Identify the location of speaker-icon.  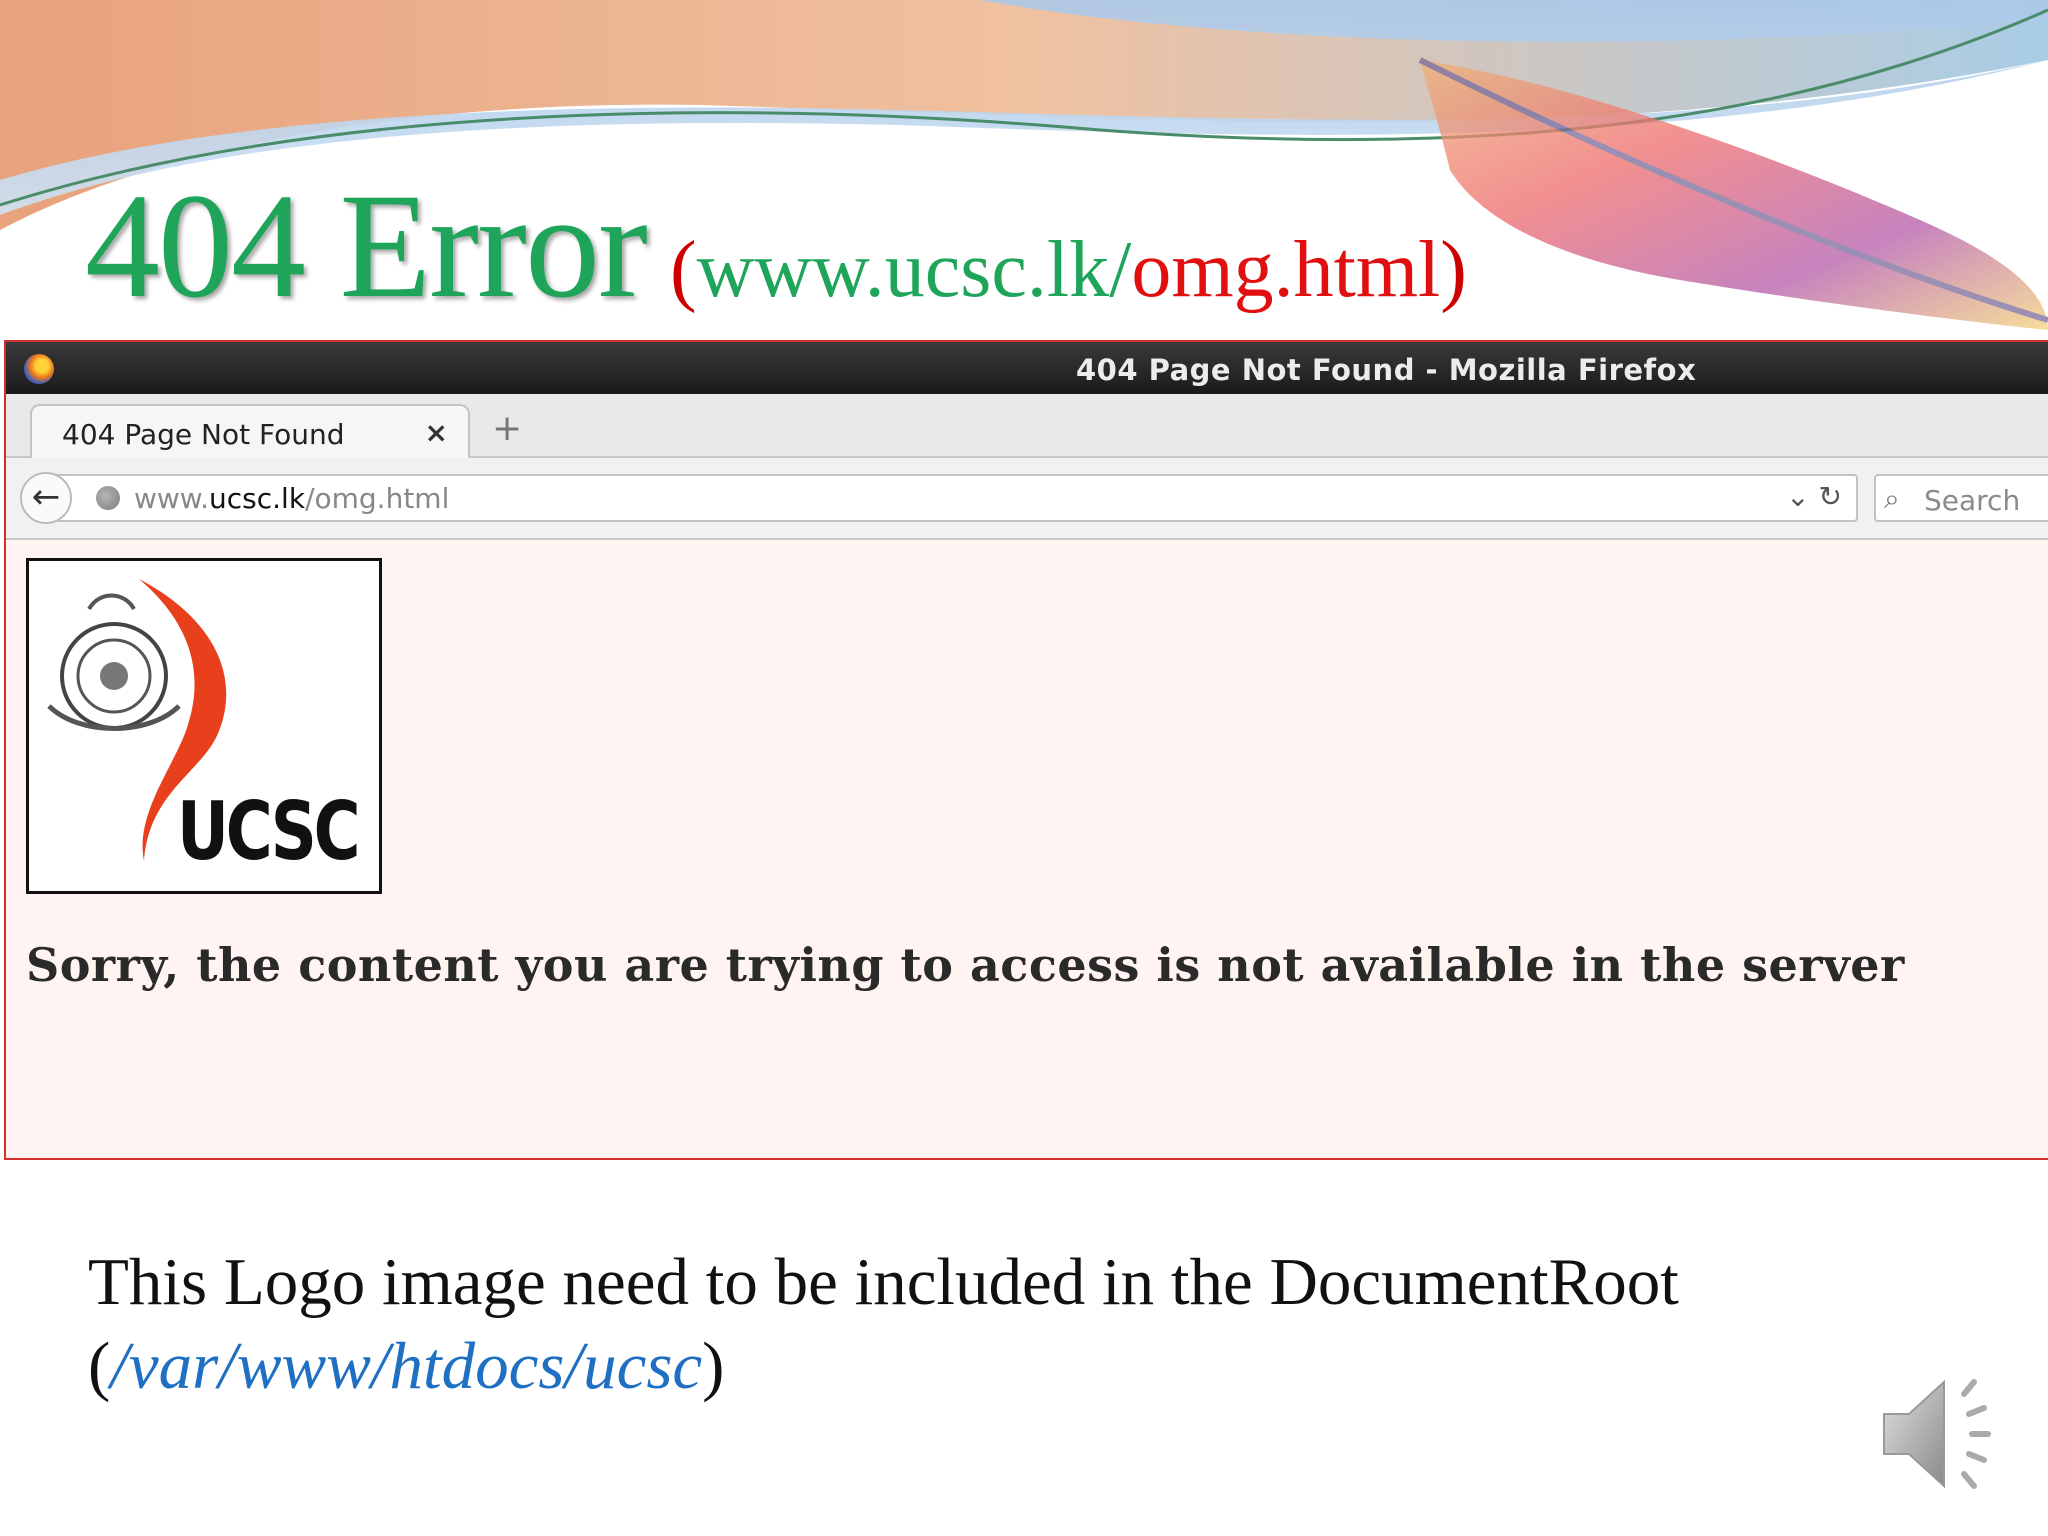
(1944, 1434).